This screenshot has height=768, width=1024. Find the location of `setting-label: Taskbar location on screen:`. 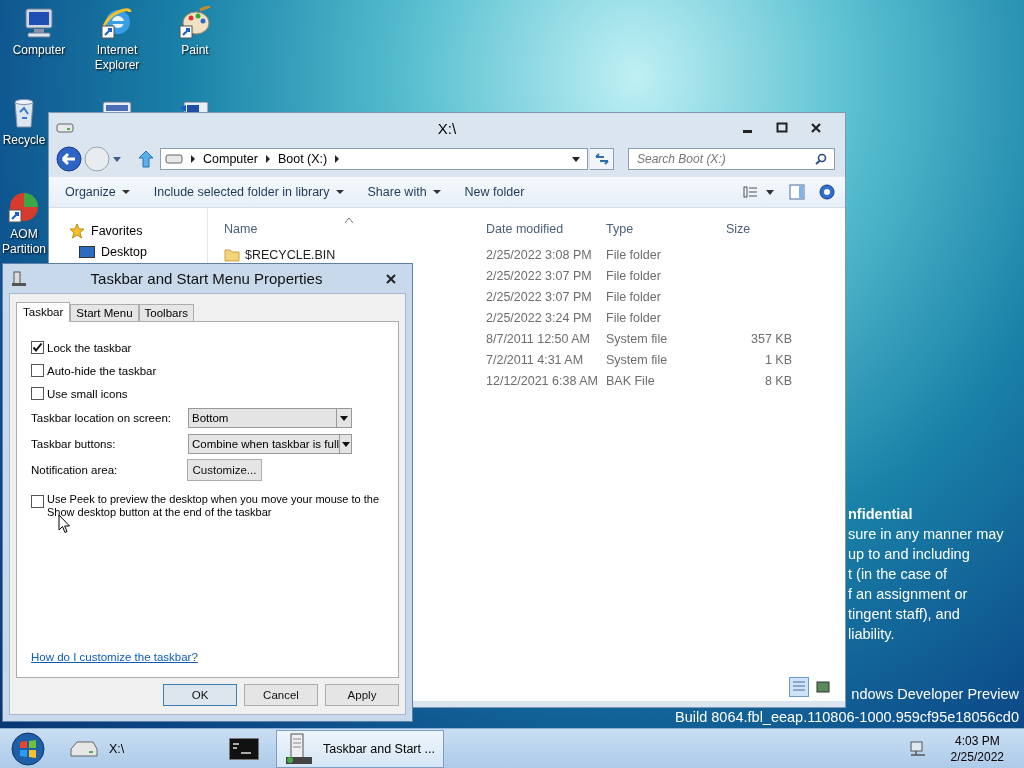

setting-label: Taskbar location on screen: is located at coordinates (101, 418).